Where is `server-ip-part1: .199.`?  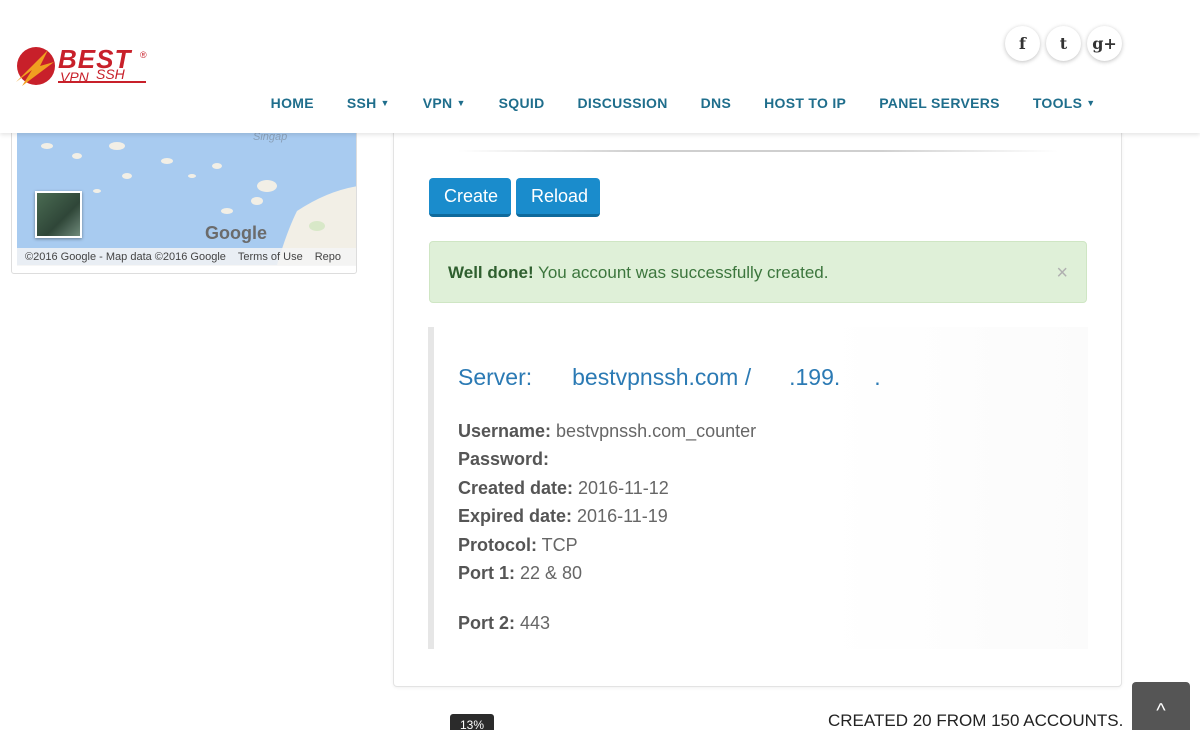 server-ip-part1: .199. is located at coordinates (815, 377).